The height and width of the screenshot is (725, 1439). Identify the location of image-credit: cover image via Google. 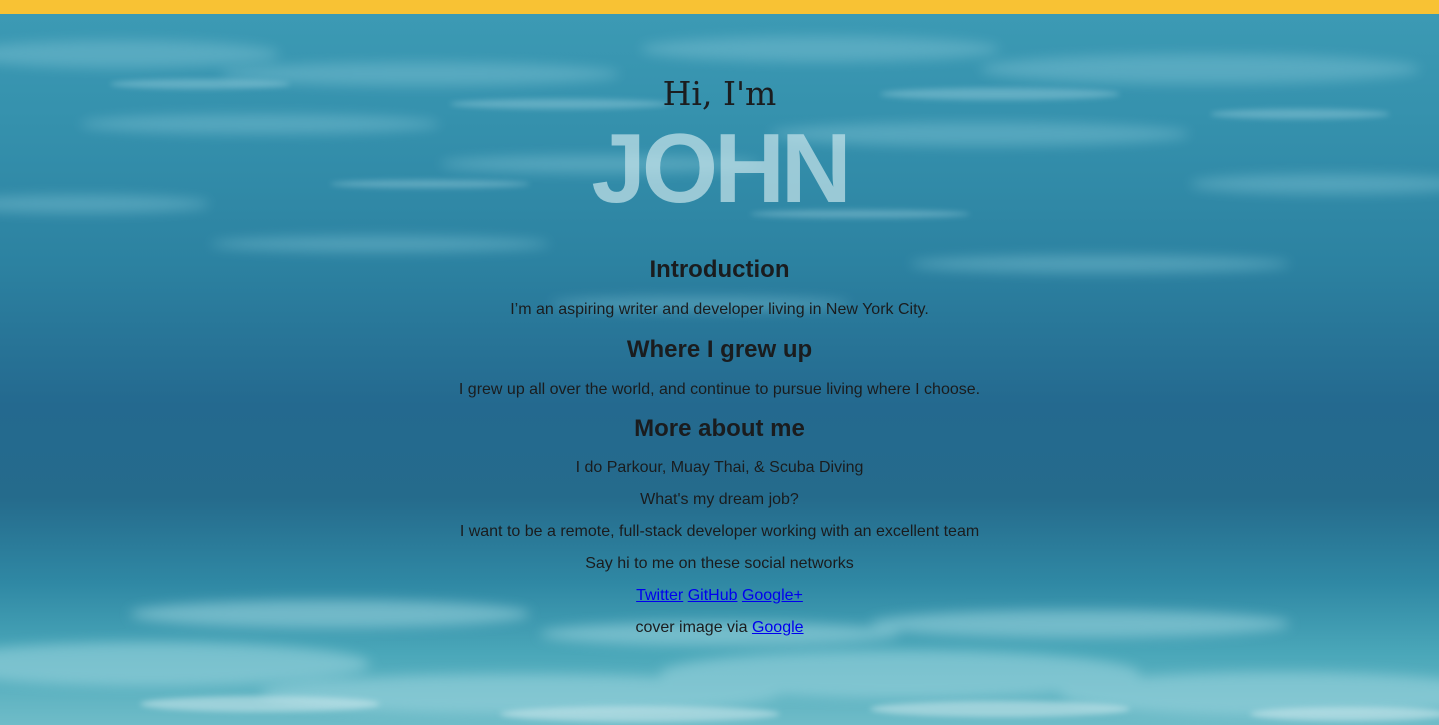
(719, 628).